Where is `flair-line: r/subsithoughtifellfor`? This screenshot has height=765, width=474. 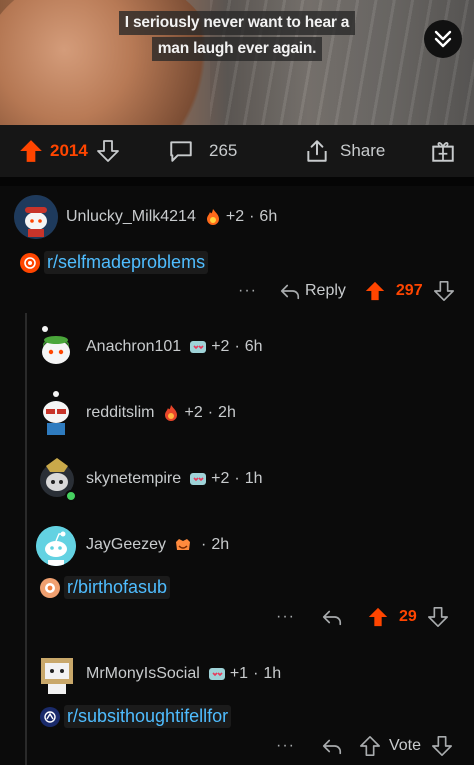 flair-line: r/subsithoughtifellfor is located at coordinates (136, 716).